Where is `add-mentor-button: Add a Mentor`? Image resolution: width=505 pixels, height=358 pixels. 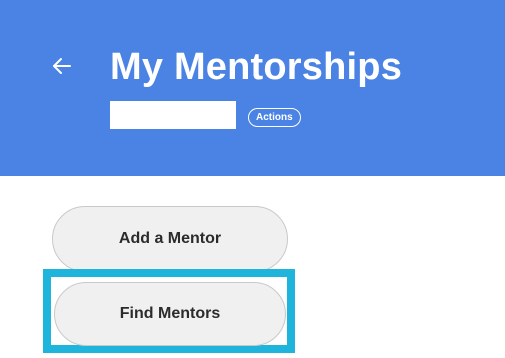
add-mentor-button: Add a Mentor is located at coordinates (170, 239).